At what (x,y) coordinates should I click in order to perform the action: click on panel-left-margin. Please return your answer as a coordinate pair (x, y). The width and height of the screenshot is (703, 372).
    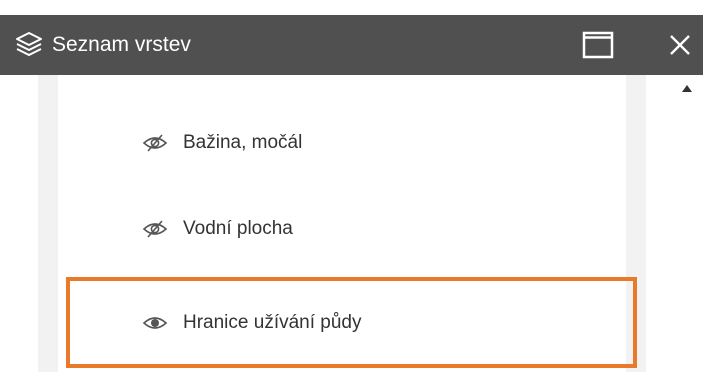
    Looking at the image, I should click on (48, 223).